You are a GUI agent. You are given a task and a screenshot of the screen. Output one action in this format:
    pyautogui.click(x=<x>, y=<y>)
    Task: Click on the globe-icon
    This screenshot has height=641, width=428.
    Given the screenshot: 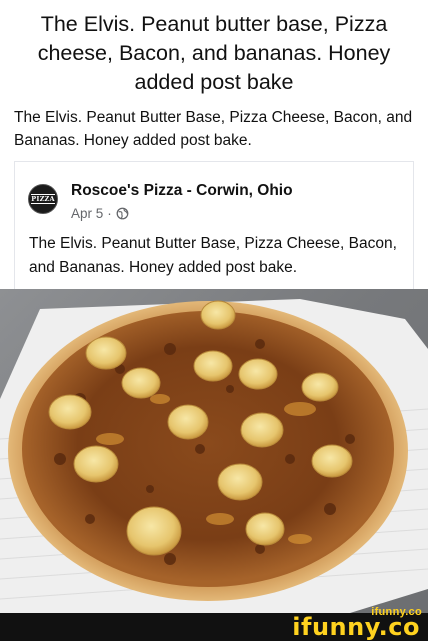 What is the action you would take?
    pyautogui.click(x=122, y=213)
    